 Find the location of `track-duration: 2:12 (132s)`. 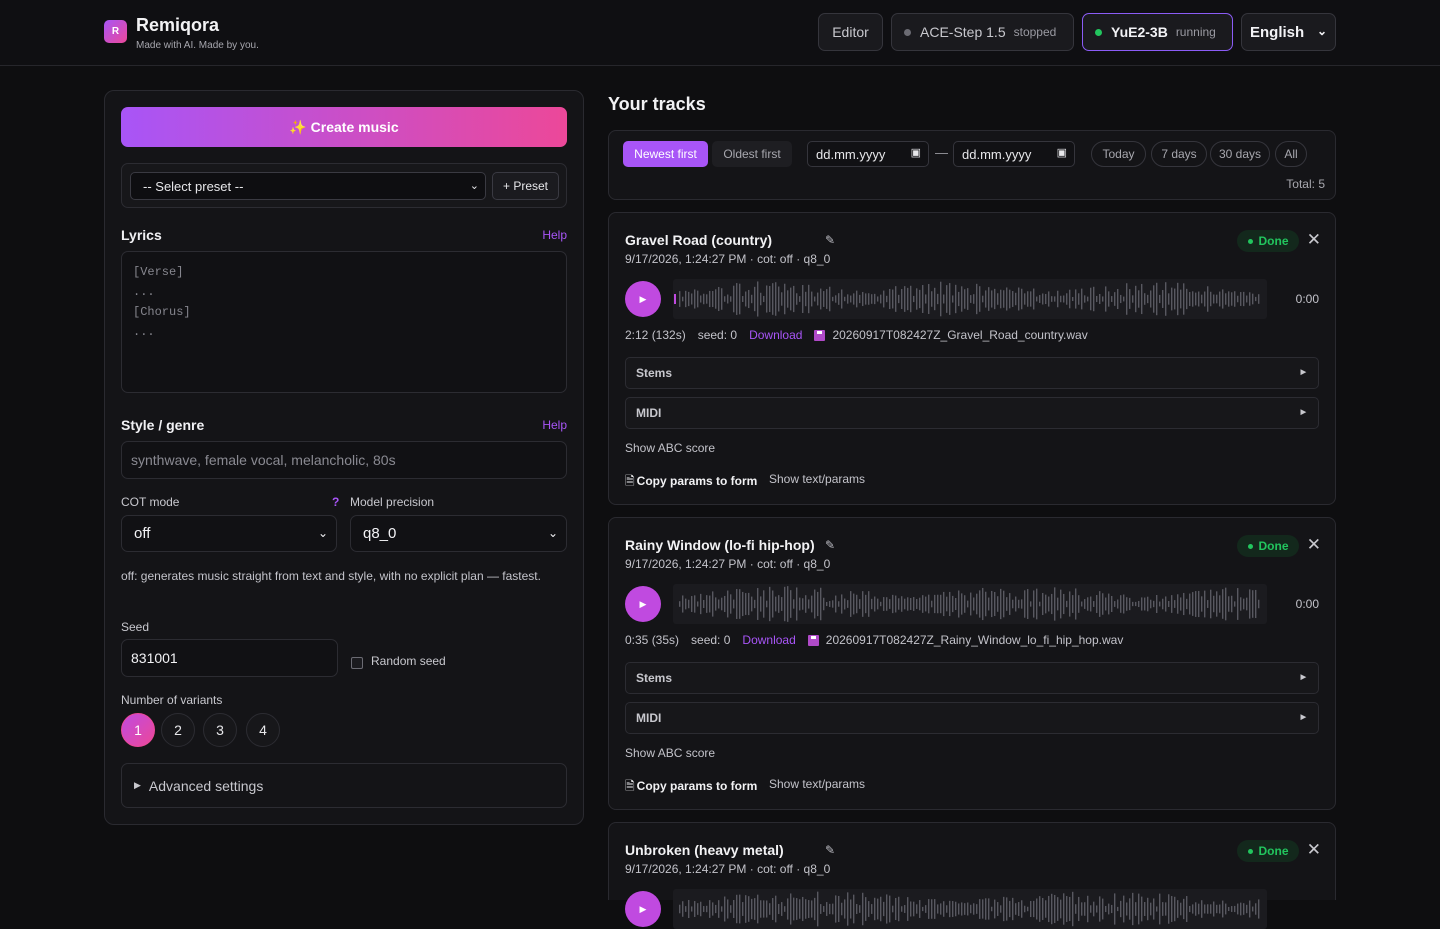

track-duration: 2:12 (132s) is located at coordinates (655, 335).